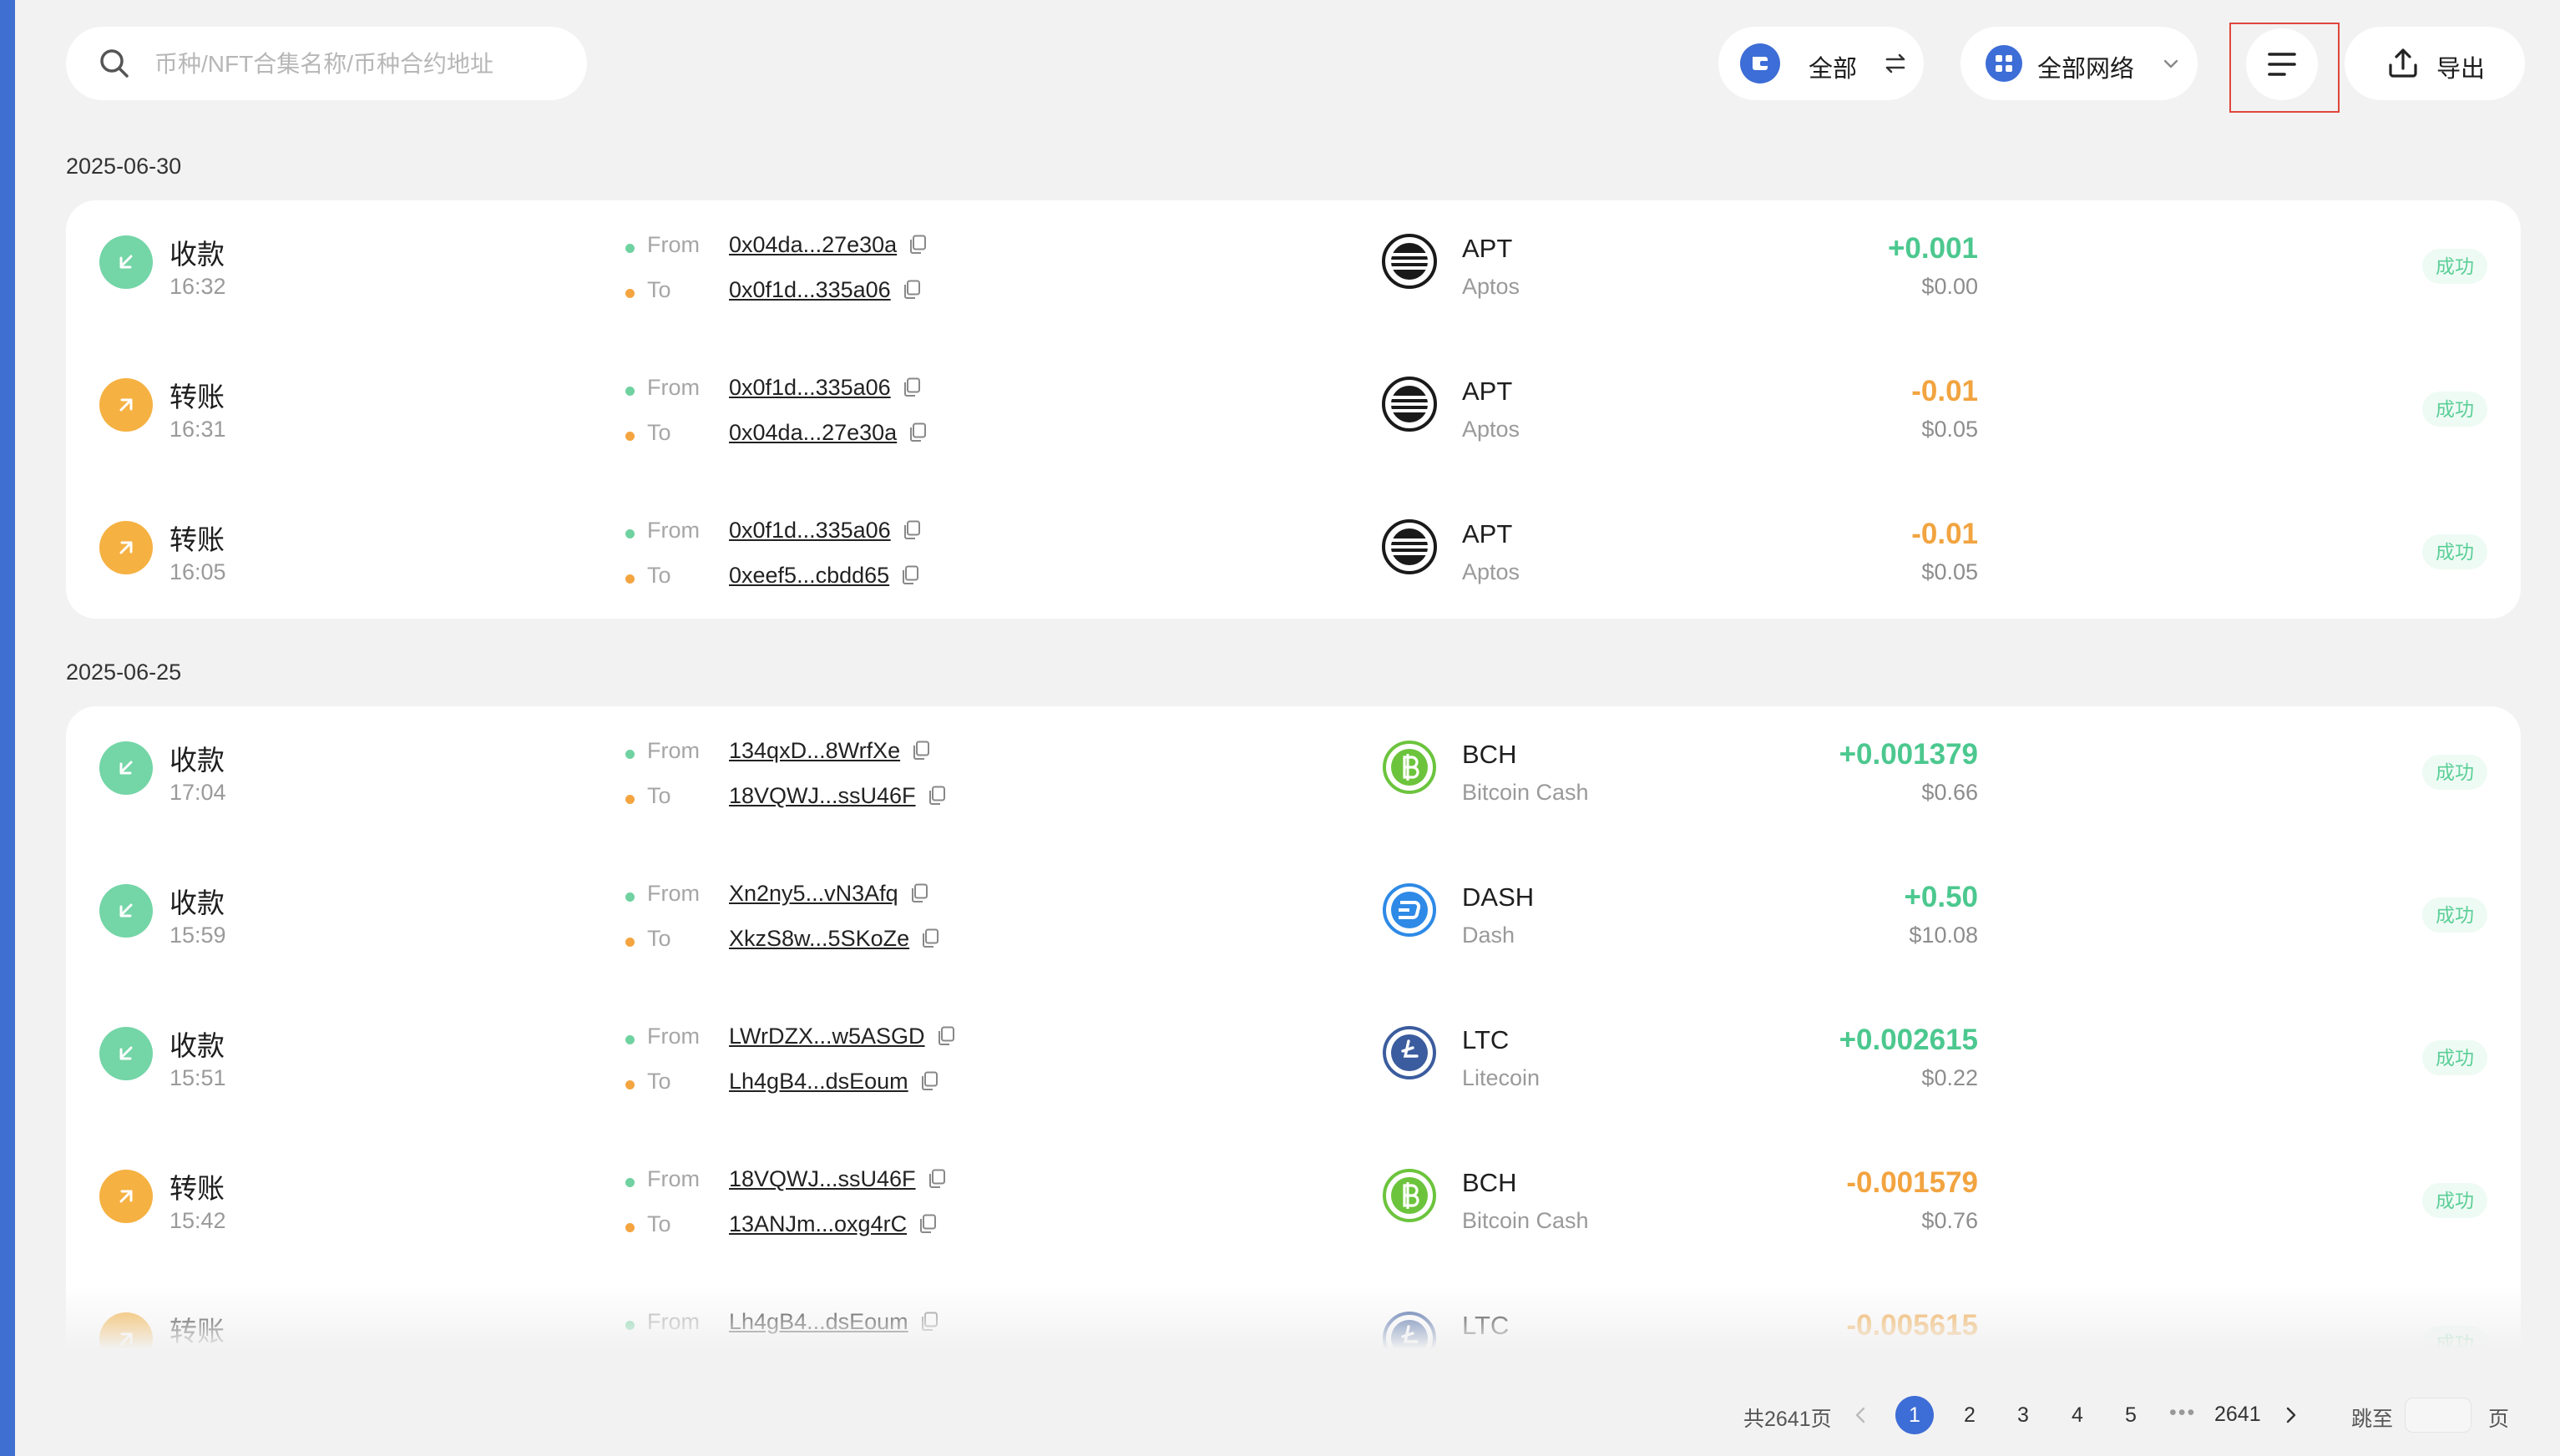 Image resolution: width=2560 pixels, height=1456 pixels. What do you see at coordinates (818, 1321) in the screenshot?
I see `from-address: Lh4gB4...dsEoum` at bounding box center [818, 1321].